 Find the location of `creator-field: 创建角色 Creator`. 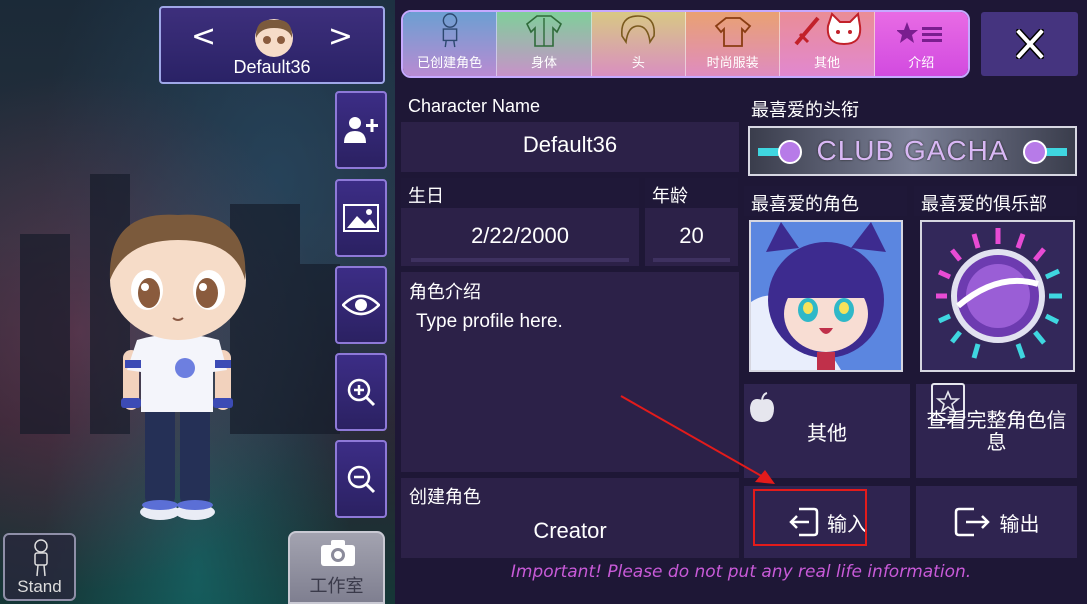

creator-field: 创建角色 Creator is located at coordinates (570, 518).